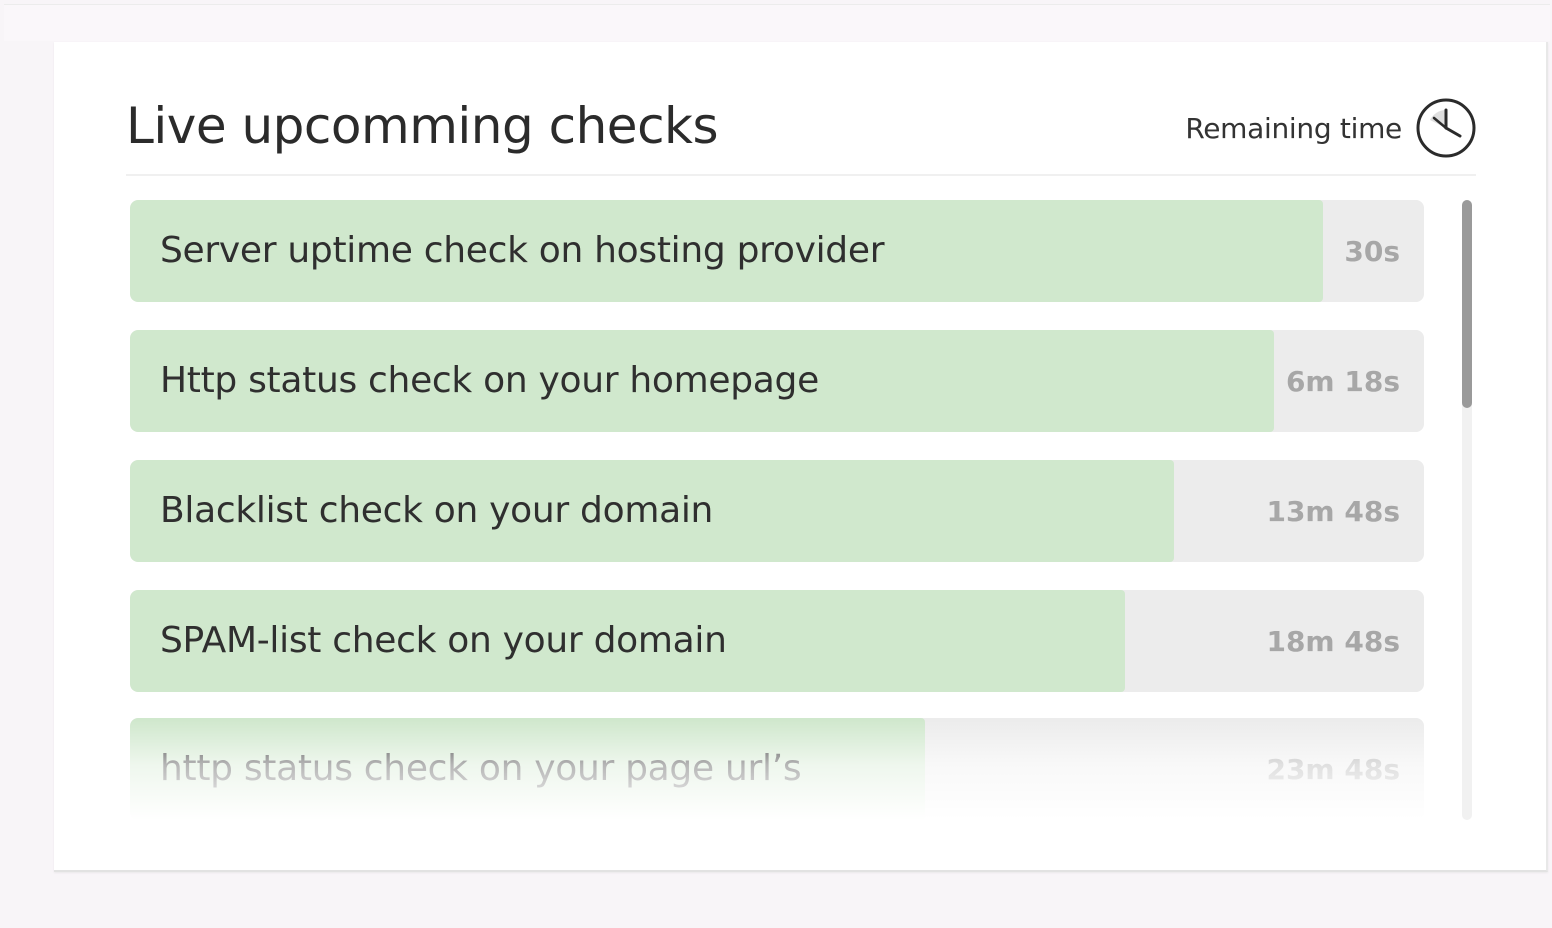 This screenshot has height=928, width=1552. What do you see at coordinates (481, 768) in the screenshot?
I see `check-label: http status check on your page url’s` at bounding box center [481, 768].